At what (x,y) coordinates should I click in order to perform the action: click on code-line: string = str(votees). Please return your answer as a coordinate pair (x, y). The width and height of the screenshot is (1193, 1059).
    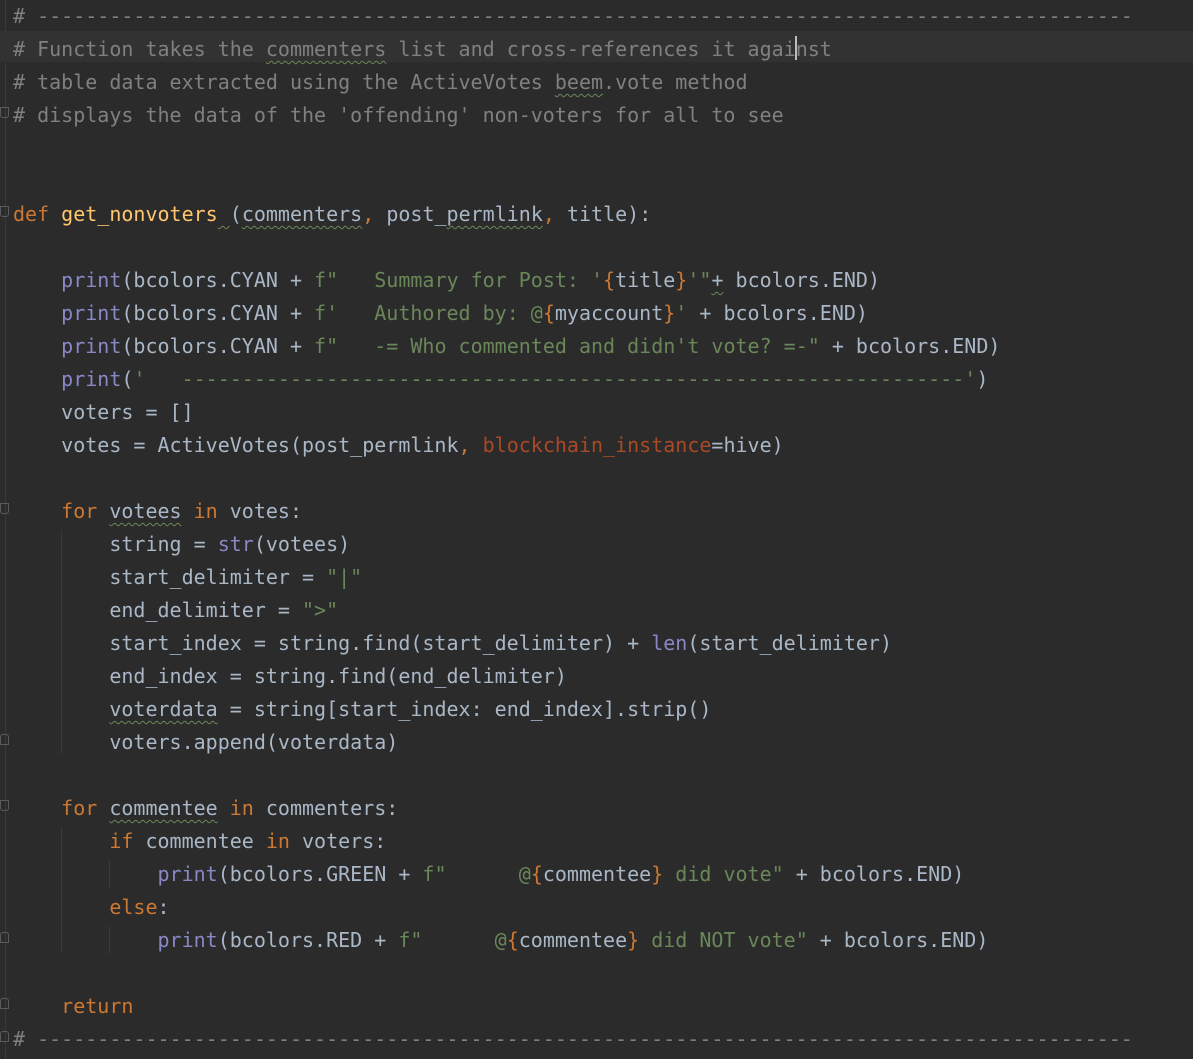
    Looking at the image, I should click on (573, 544).